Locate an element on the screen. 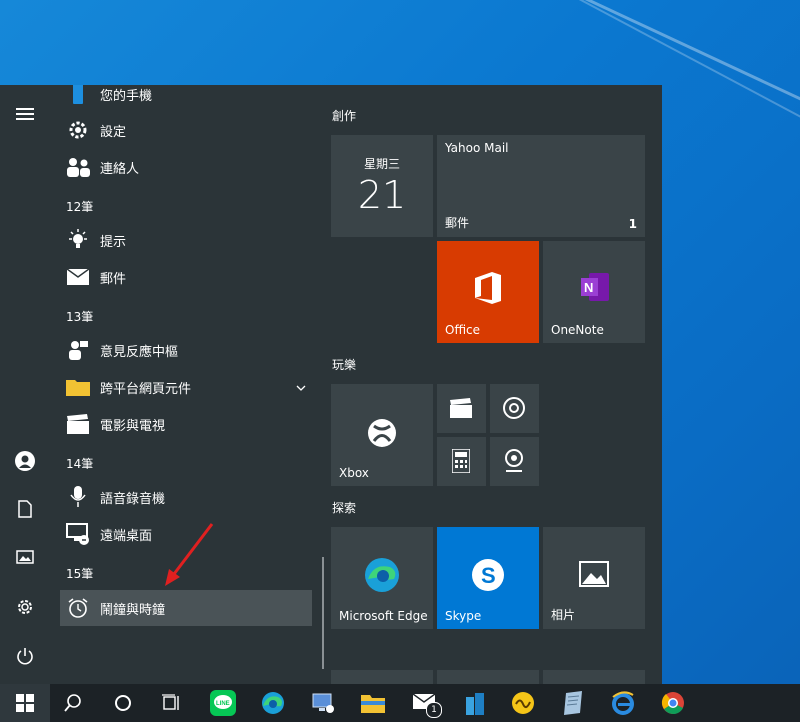  tile-calculator is located at coordinates (461, 461).